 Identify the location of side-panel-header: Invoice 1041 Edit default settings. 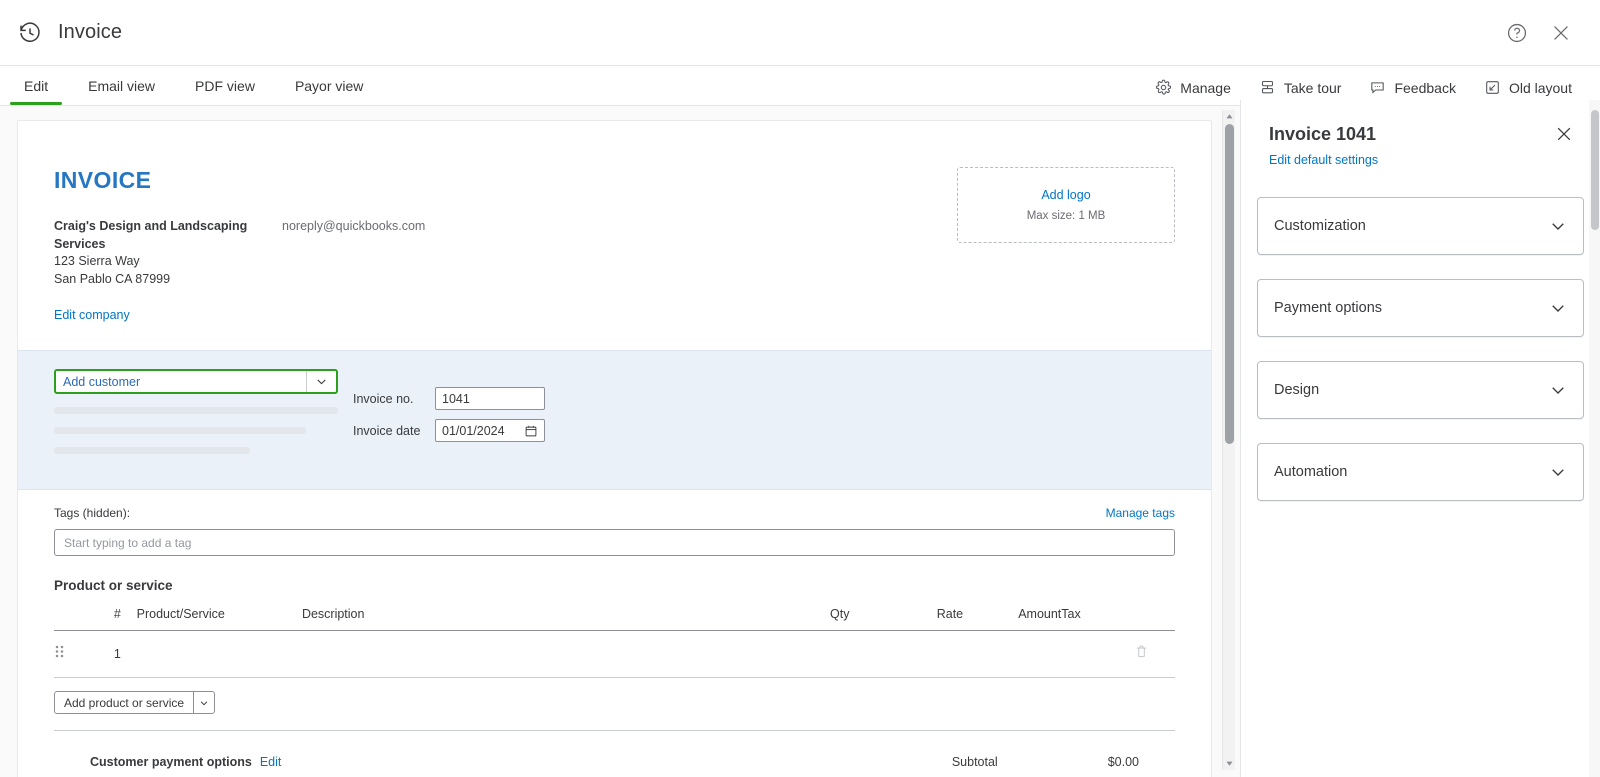
(1420, 134).